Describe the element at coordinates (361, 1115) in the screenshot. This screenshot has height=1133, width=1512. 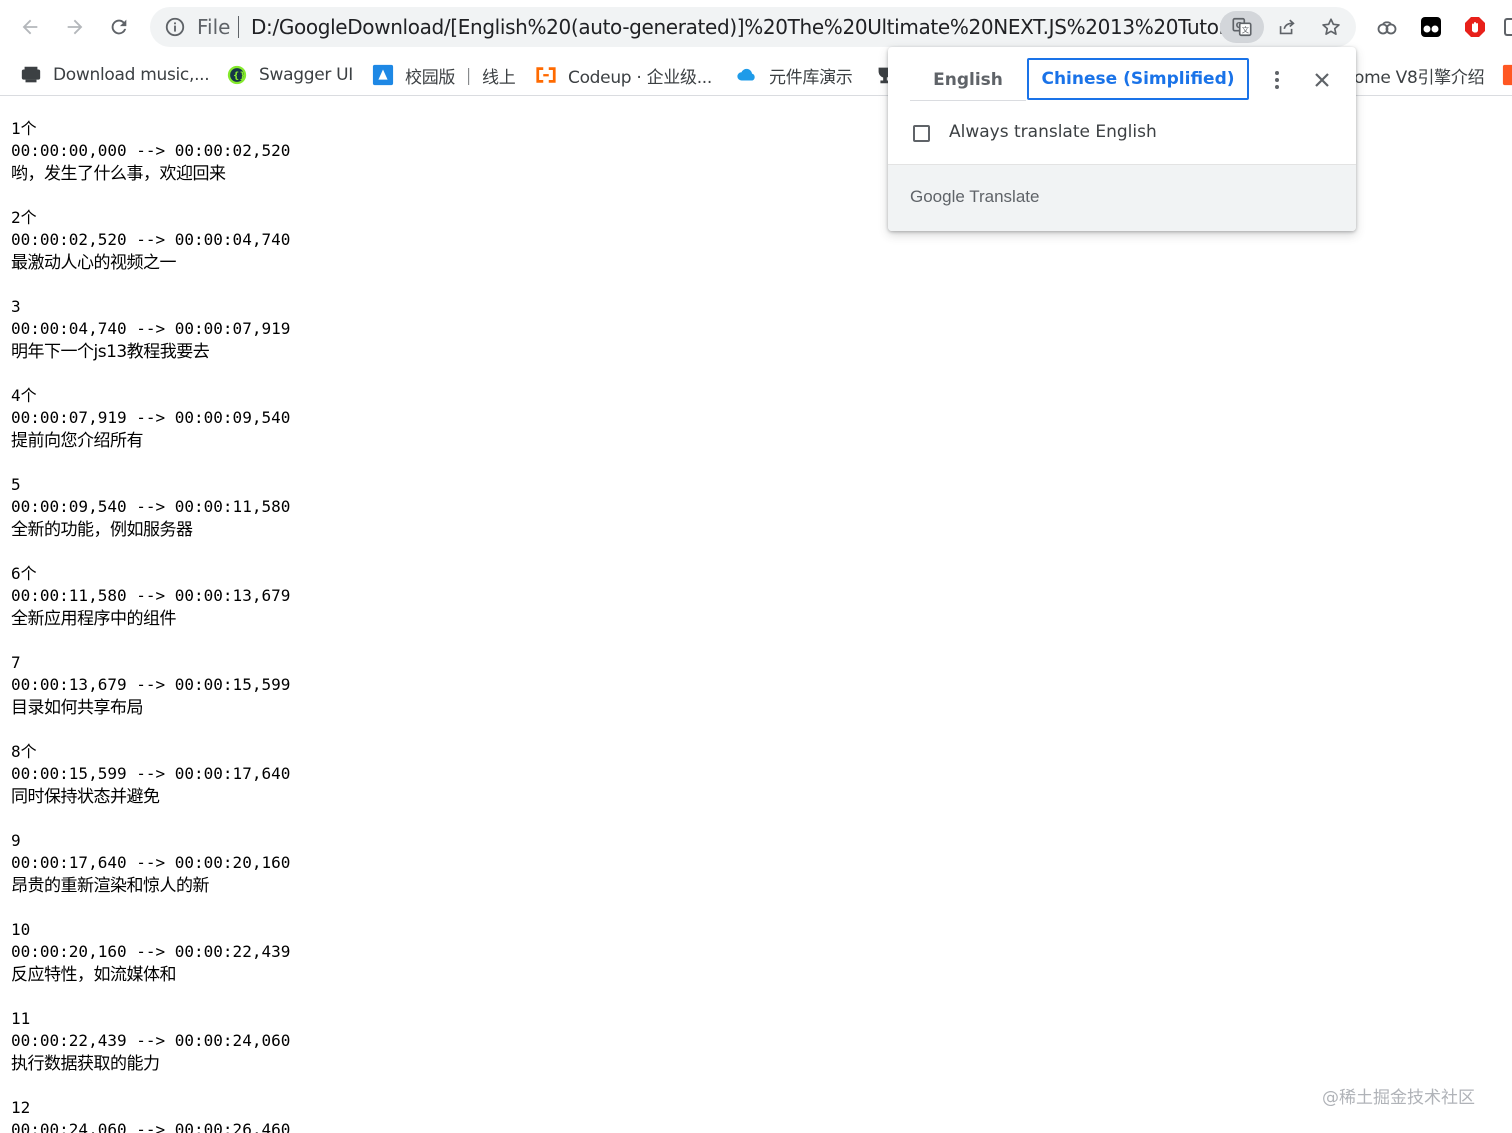
I see `subtitle-cue: 12 00:00:24,060 --> 00:00:26,460` at that location.